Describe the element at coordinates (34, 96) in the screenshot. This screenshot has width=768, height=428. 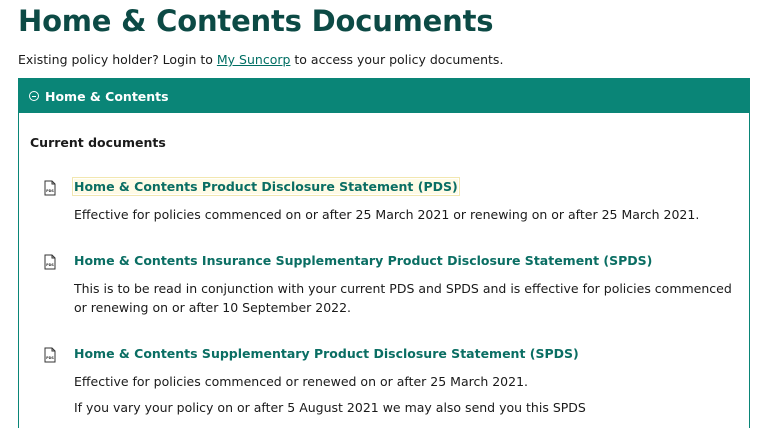
I see `minus-circle-icon` at that location.